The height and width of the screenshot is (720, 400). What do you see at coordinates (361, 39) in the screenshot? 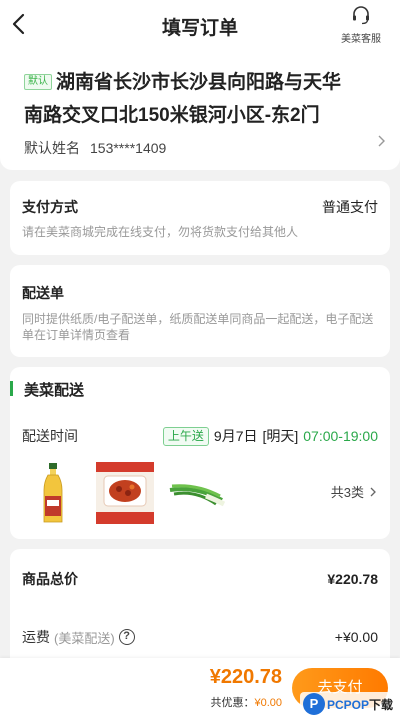
I see `customer-service-label: 美菜客服` at bounding box center [361, 39].